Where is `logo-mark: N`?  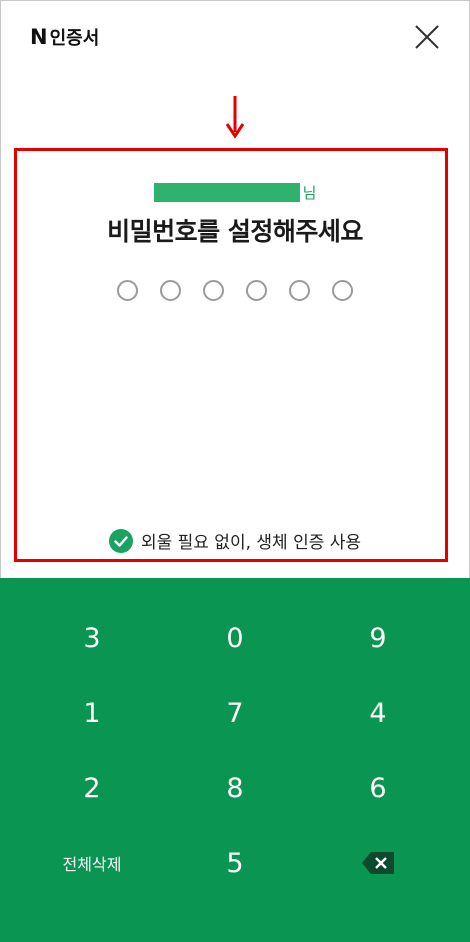 logo-mark: N is located at coordinates (39, 37).